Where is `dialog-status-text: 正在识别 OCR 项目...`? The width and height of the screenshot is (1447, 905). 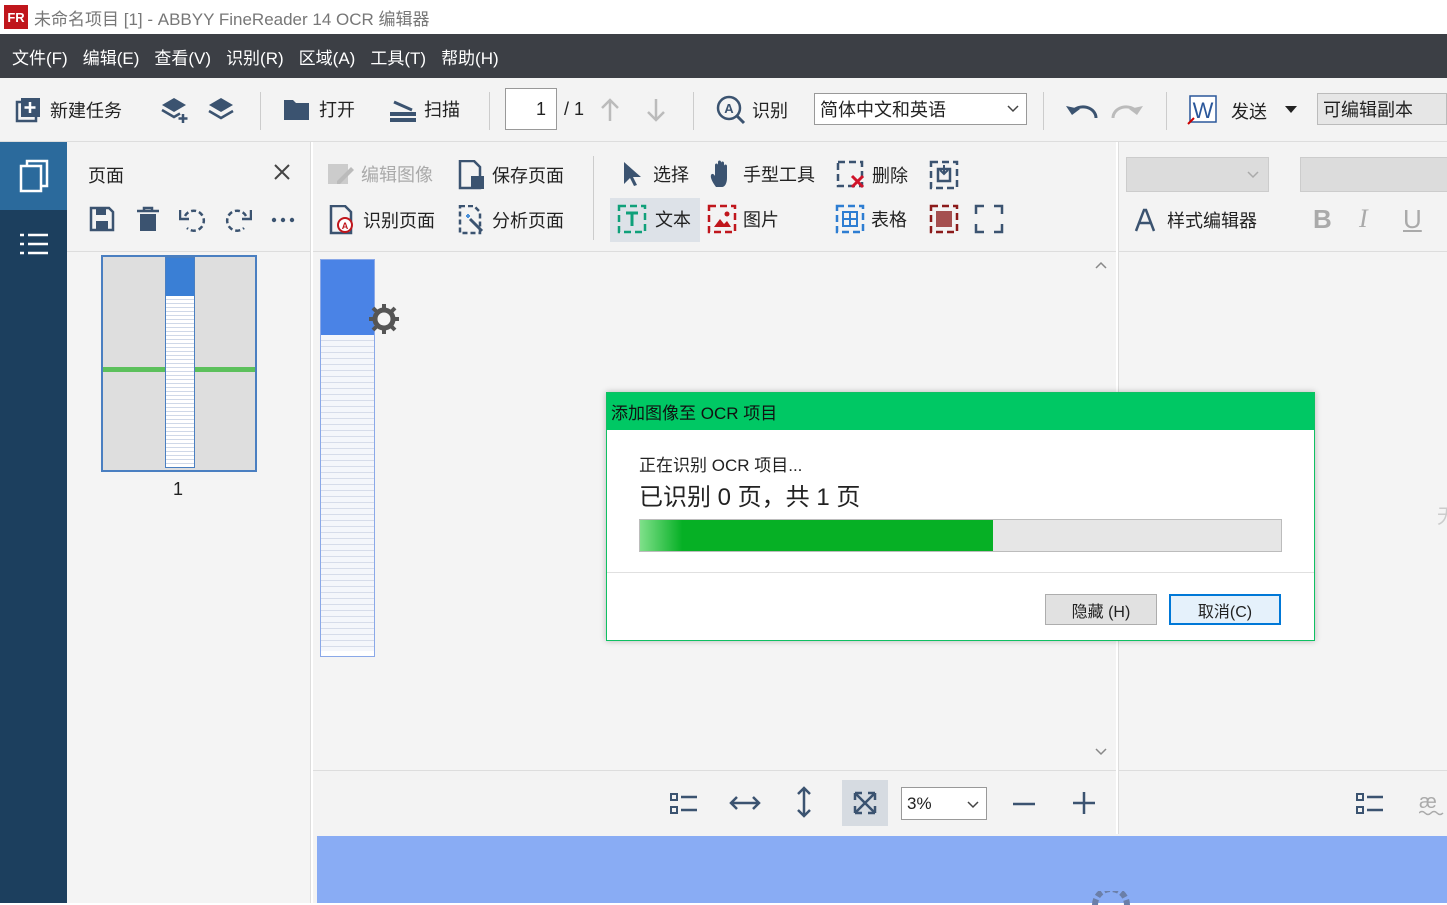
dialog-status-text: 正在识别 OCR 项目... is located at coordinates (721, 465).